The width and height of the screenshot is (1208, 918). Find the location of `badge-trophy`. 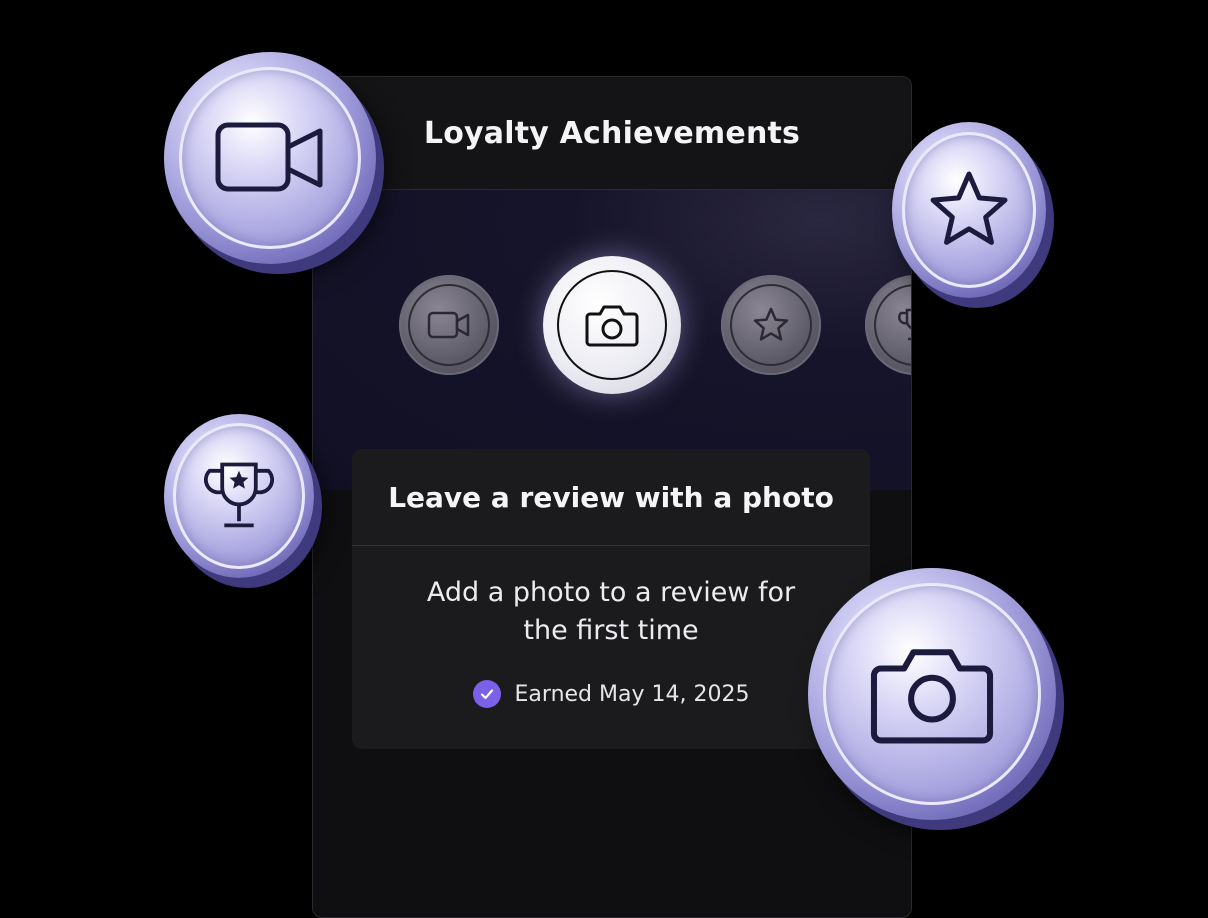

badge-trophy is located at coordinates (888, 325).